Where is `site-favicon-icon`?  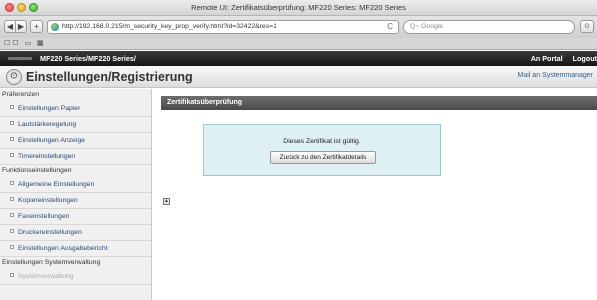 site-favicon-icon is located at coordinates (55, 27).